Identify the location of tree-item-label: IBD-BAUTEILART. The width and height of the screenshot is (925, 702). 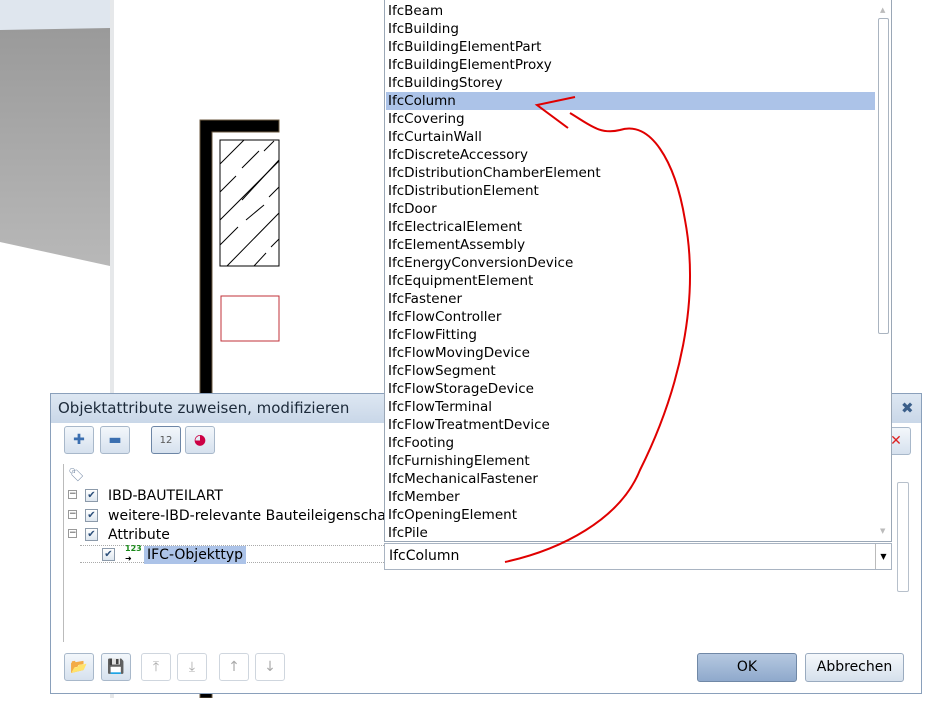
(165, 496).